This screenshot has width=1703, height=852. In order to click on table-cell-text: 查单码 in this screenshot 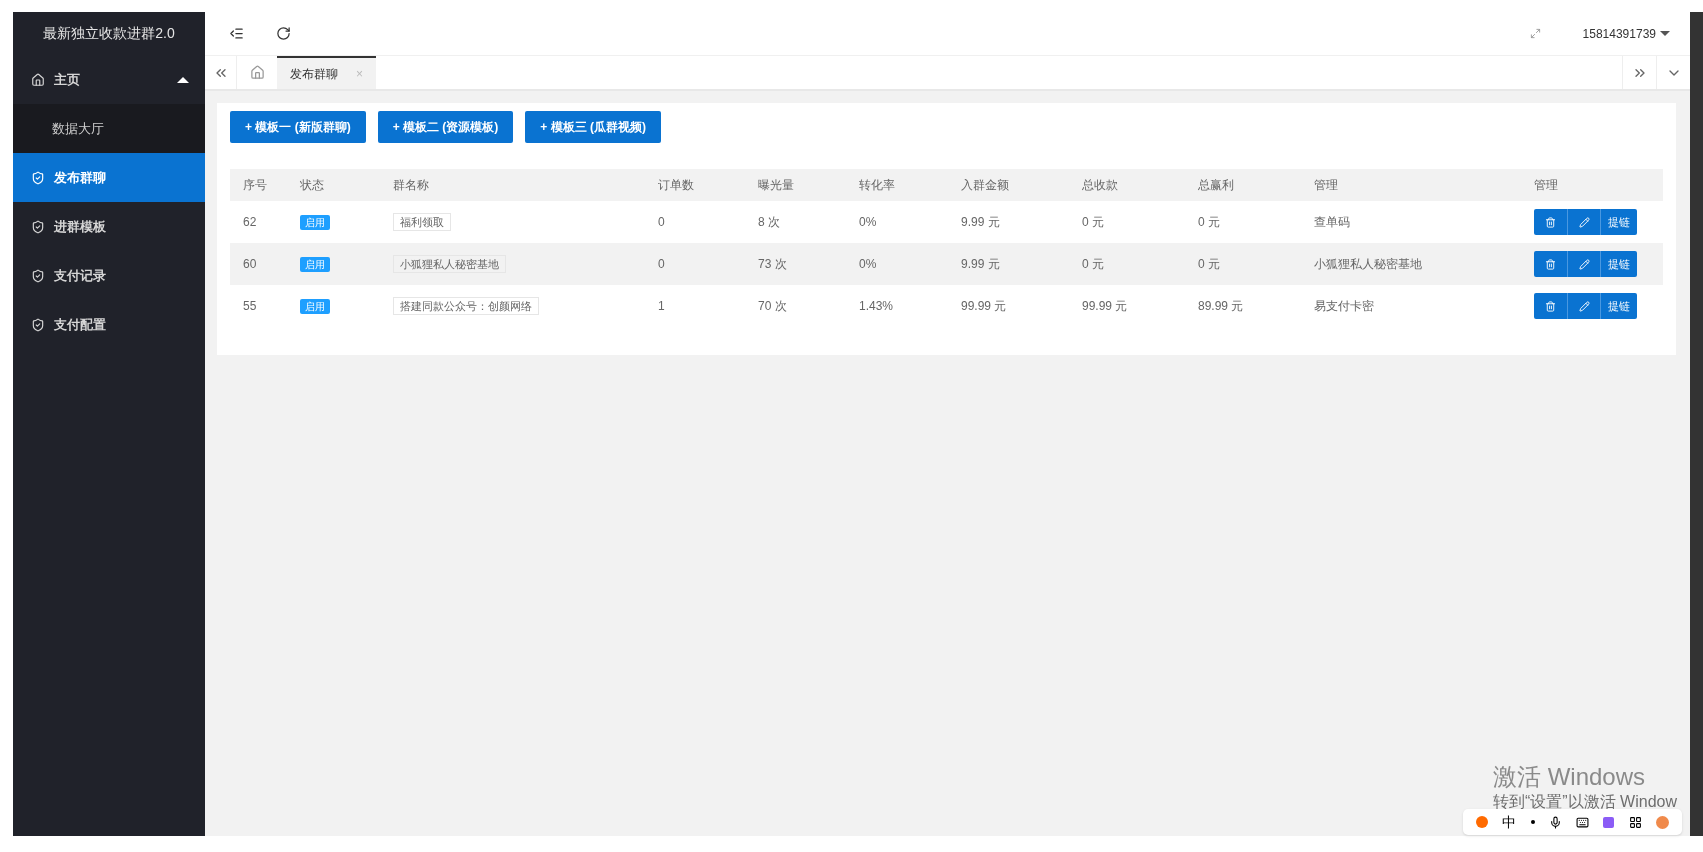, I will do `click(1332, 222)`.